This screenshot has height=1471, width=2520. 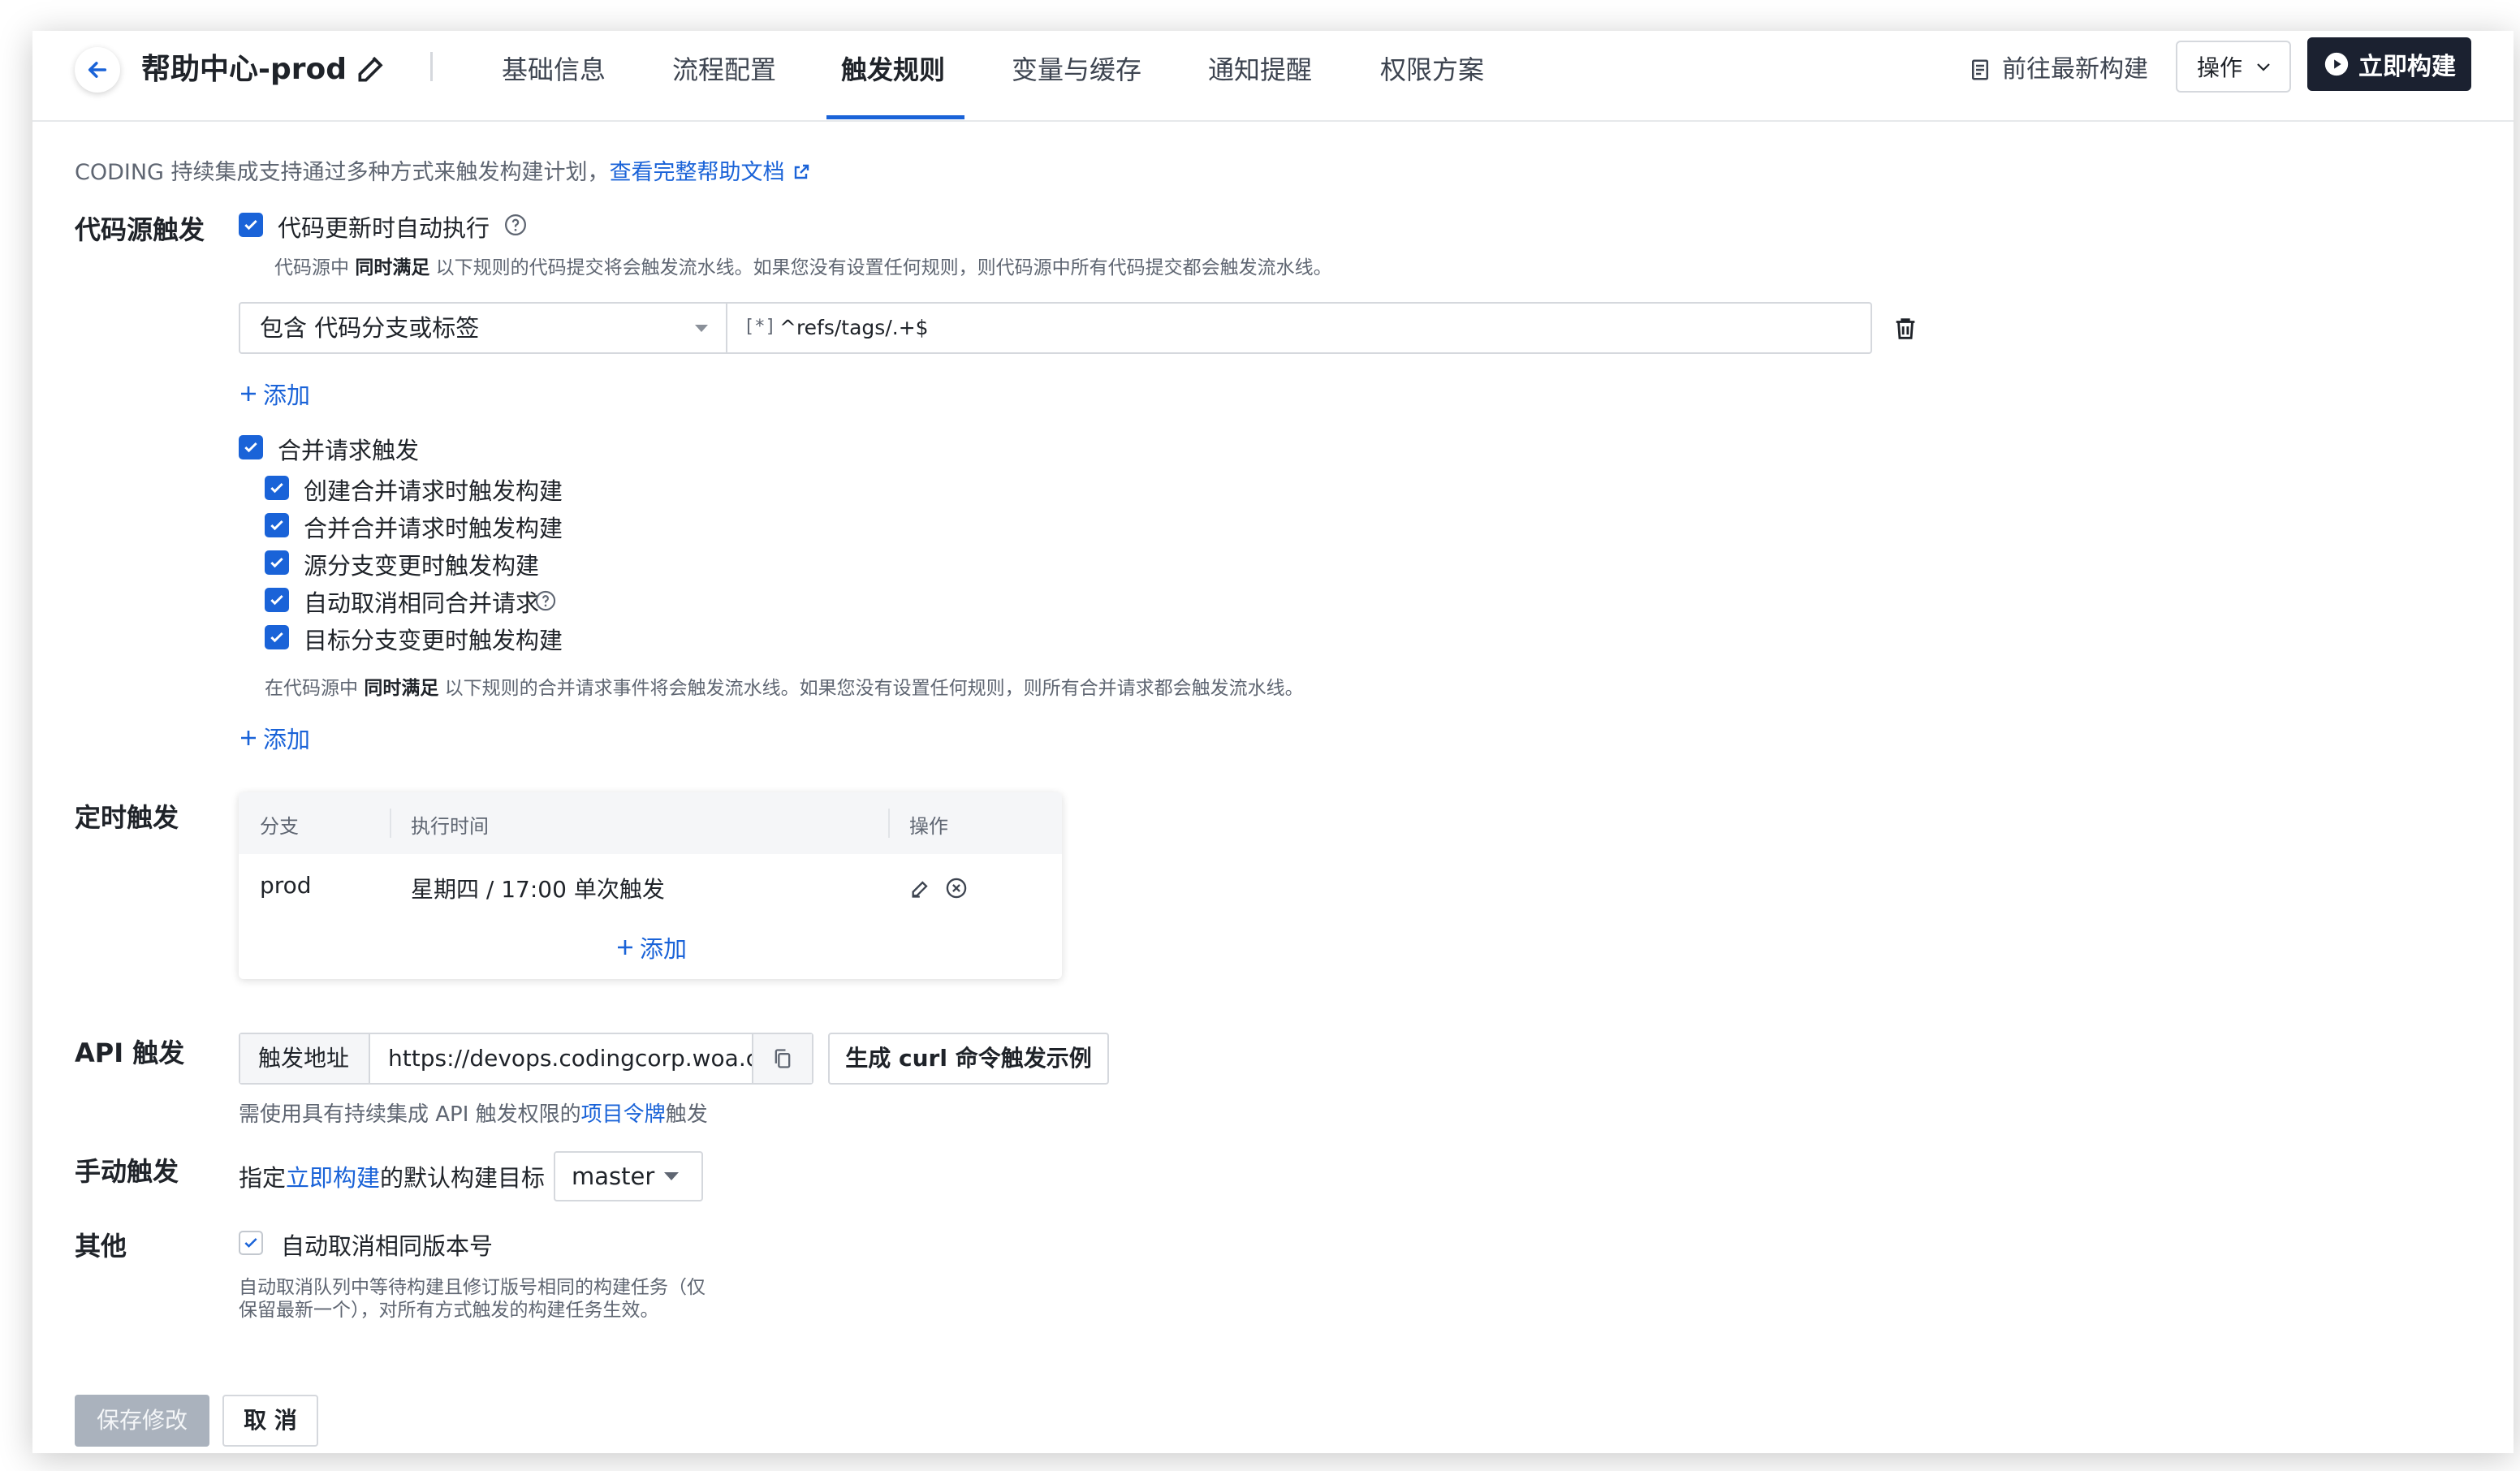 What do you see at coordinates (127, 1171) in the screenshot?
I see `section-label-manual: 手动触发` at bounding box center [127, 1171].